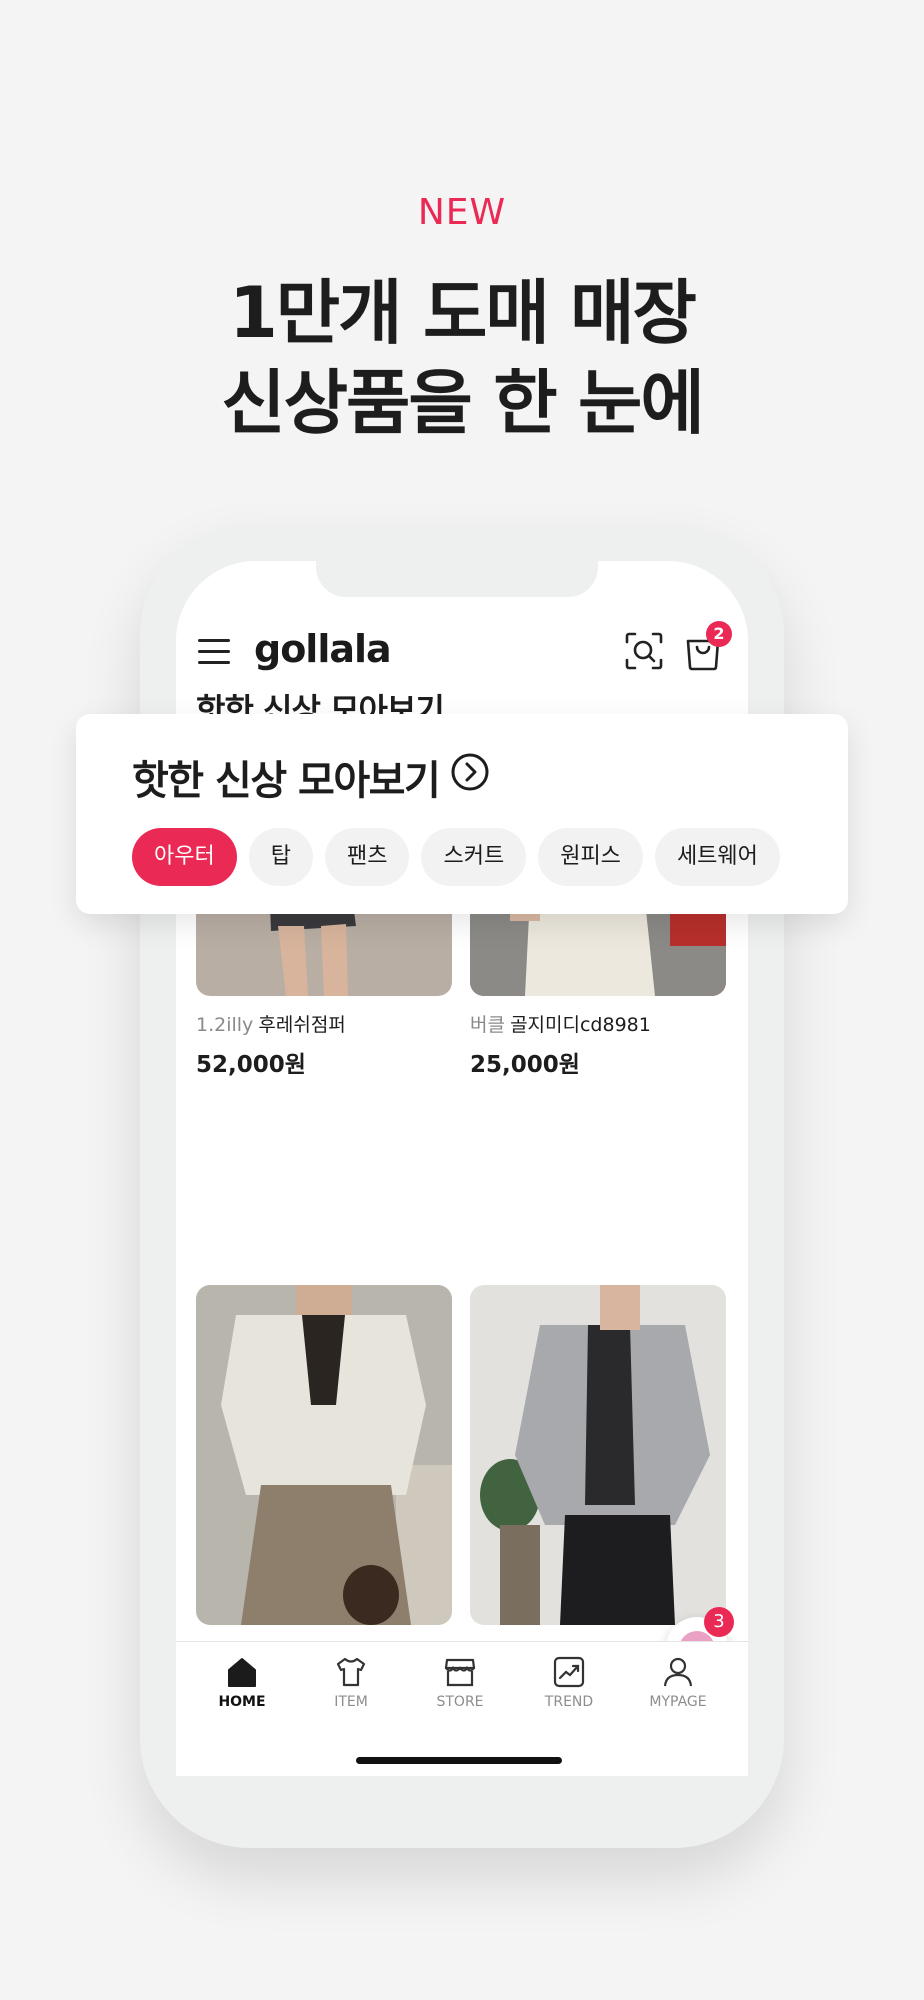  I want to click on category-chip-setwear: 세트웨어, so click(717, 857).